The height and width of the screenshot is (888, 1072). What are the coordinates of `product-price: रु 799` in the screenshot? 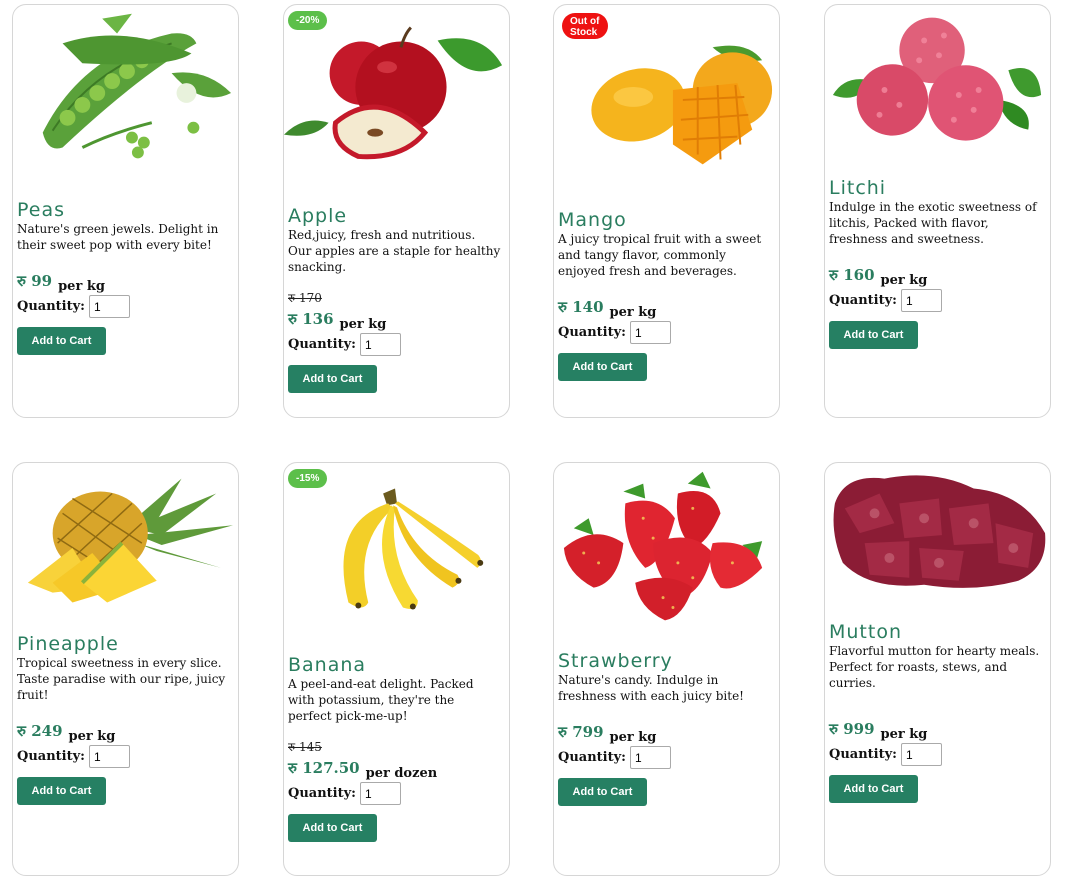 It's located at (581, 732).